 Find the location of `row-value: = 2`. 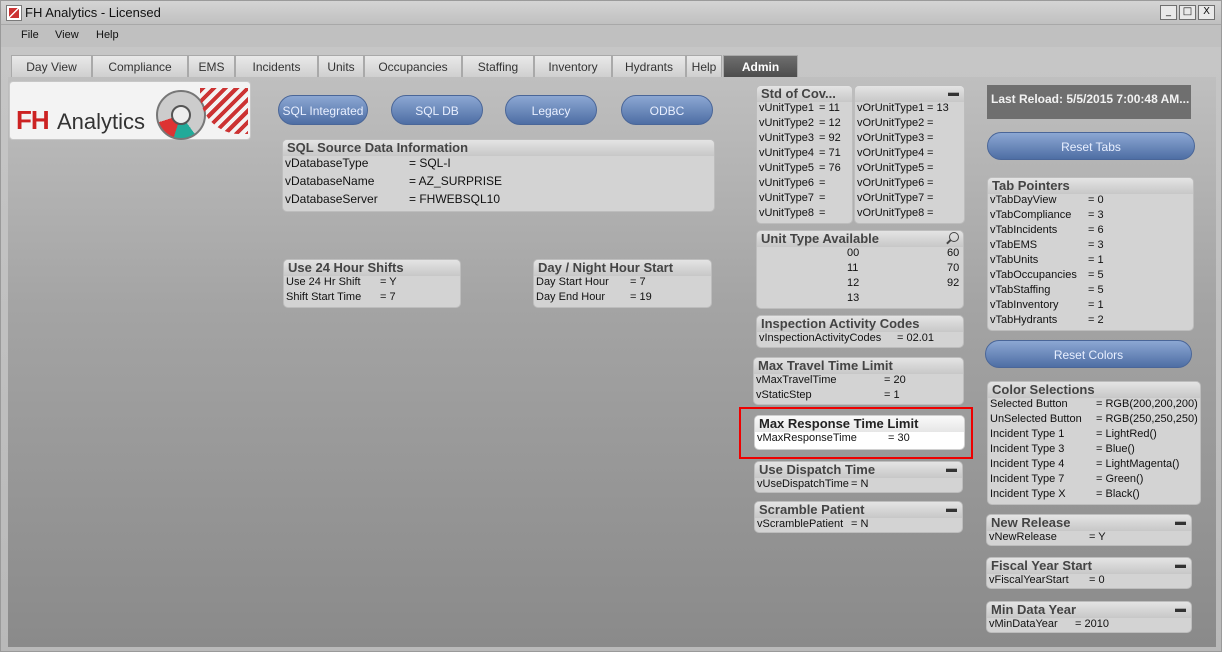

row-value: = 2 is located at coordinates (1096, 320).